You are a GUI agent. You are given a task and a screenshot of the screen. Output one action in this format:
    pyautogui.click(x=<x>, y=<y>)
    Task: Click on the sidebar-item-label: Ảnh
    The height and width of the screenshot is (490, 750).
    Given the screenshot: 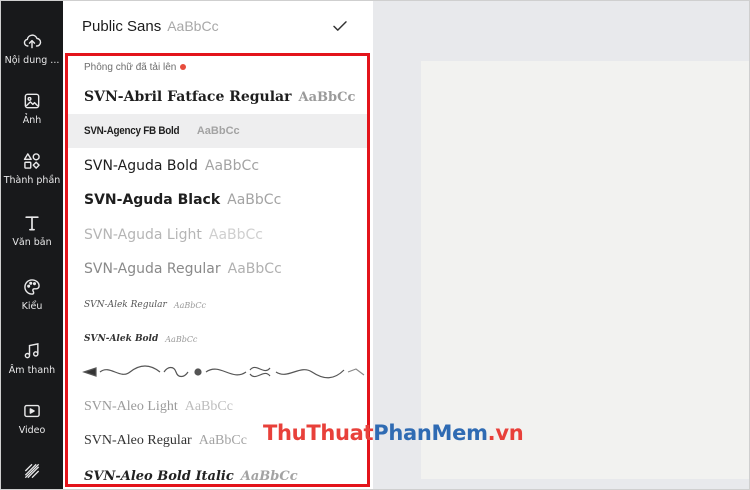 What is the action you would take?
    pyautogui.click(x=32, y=120)
    